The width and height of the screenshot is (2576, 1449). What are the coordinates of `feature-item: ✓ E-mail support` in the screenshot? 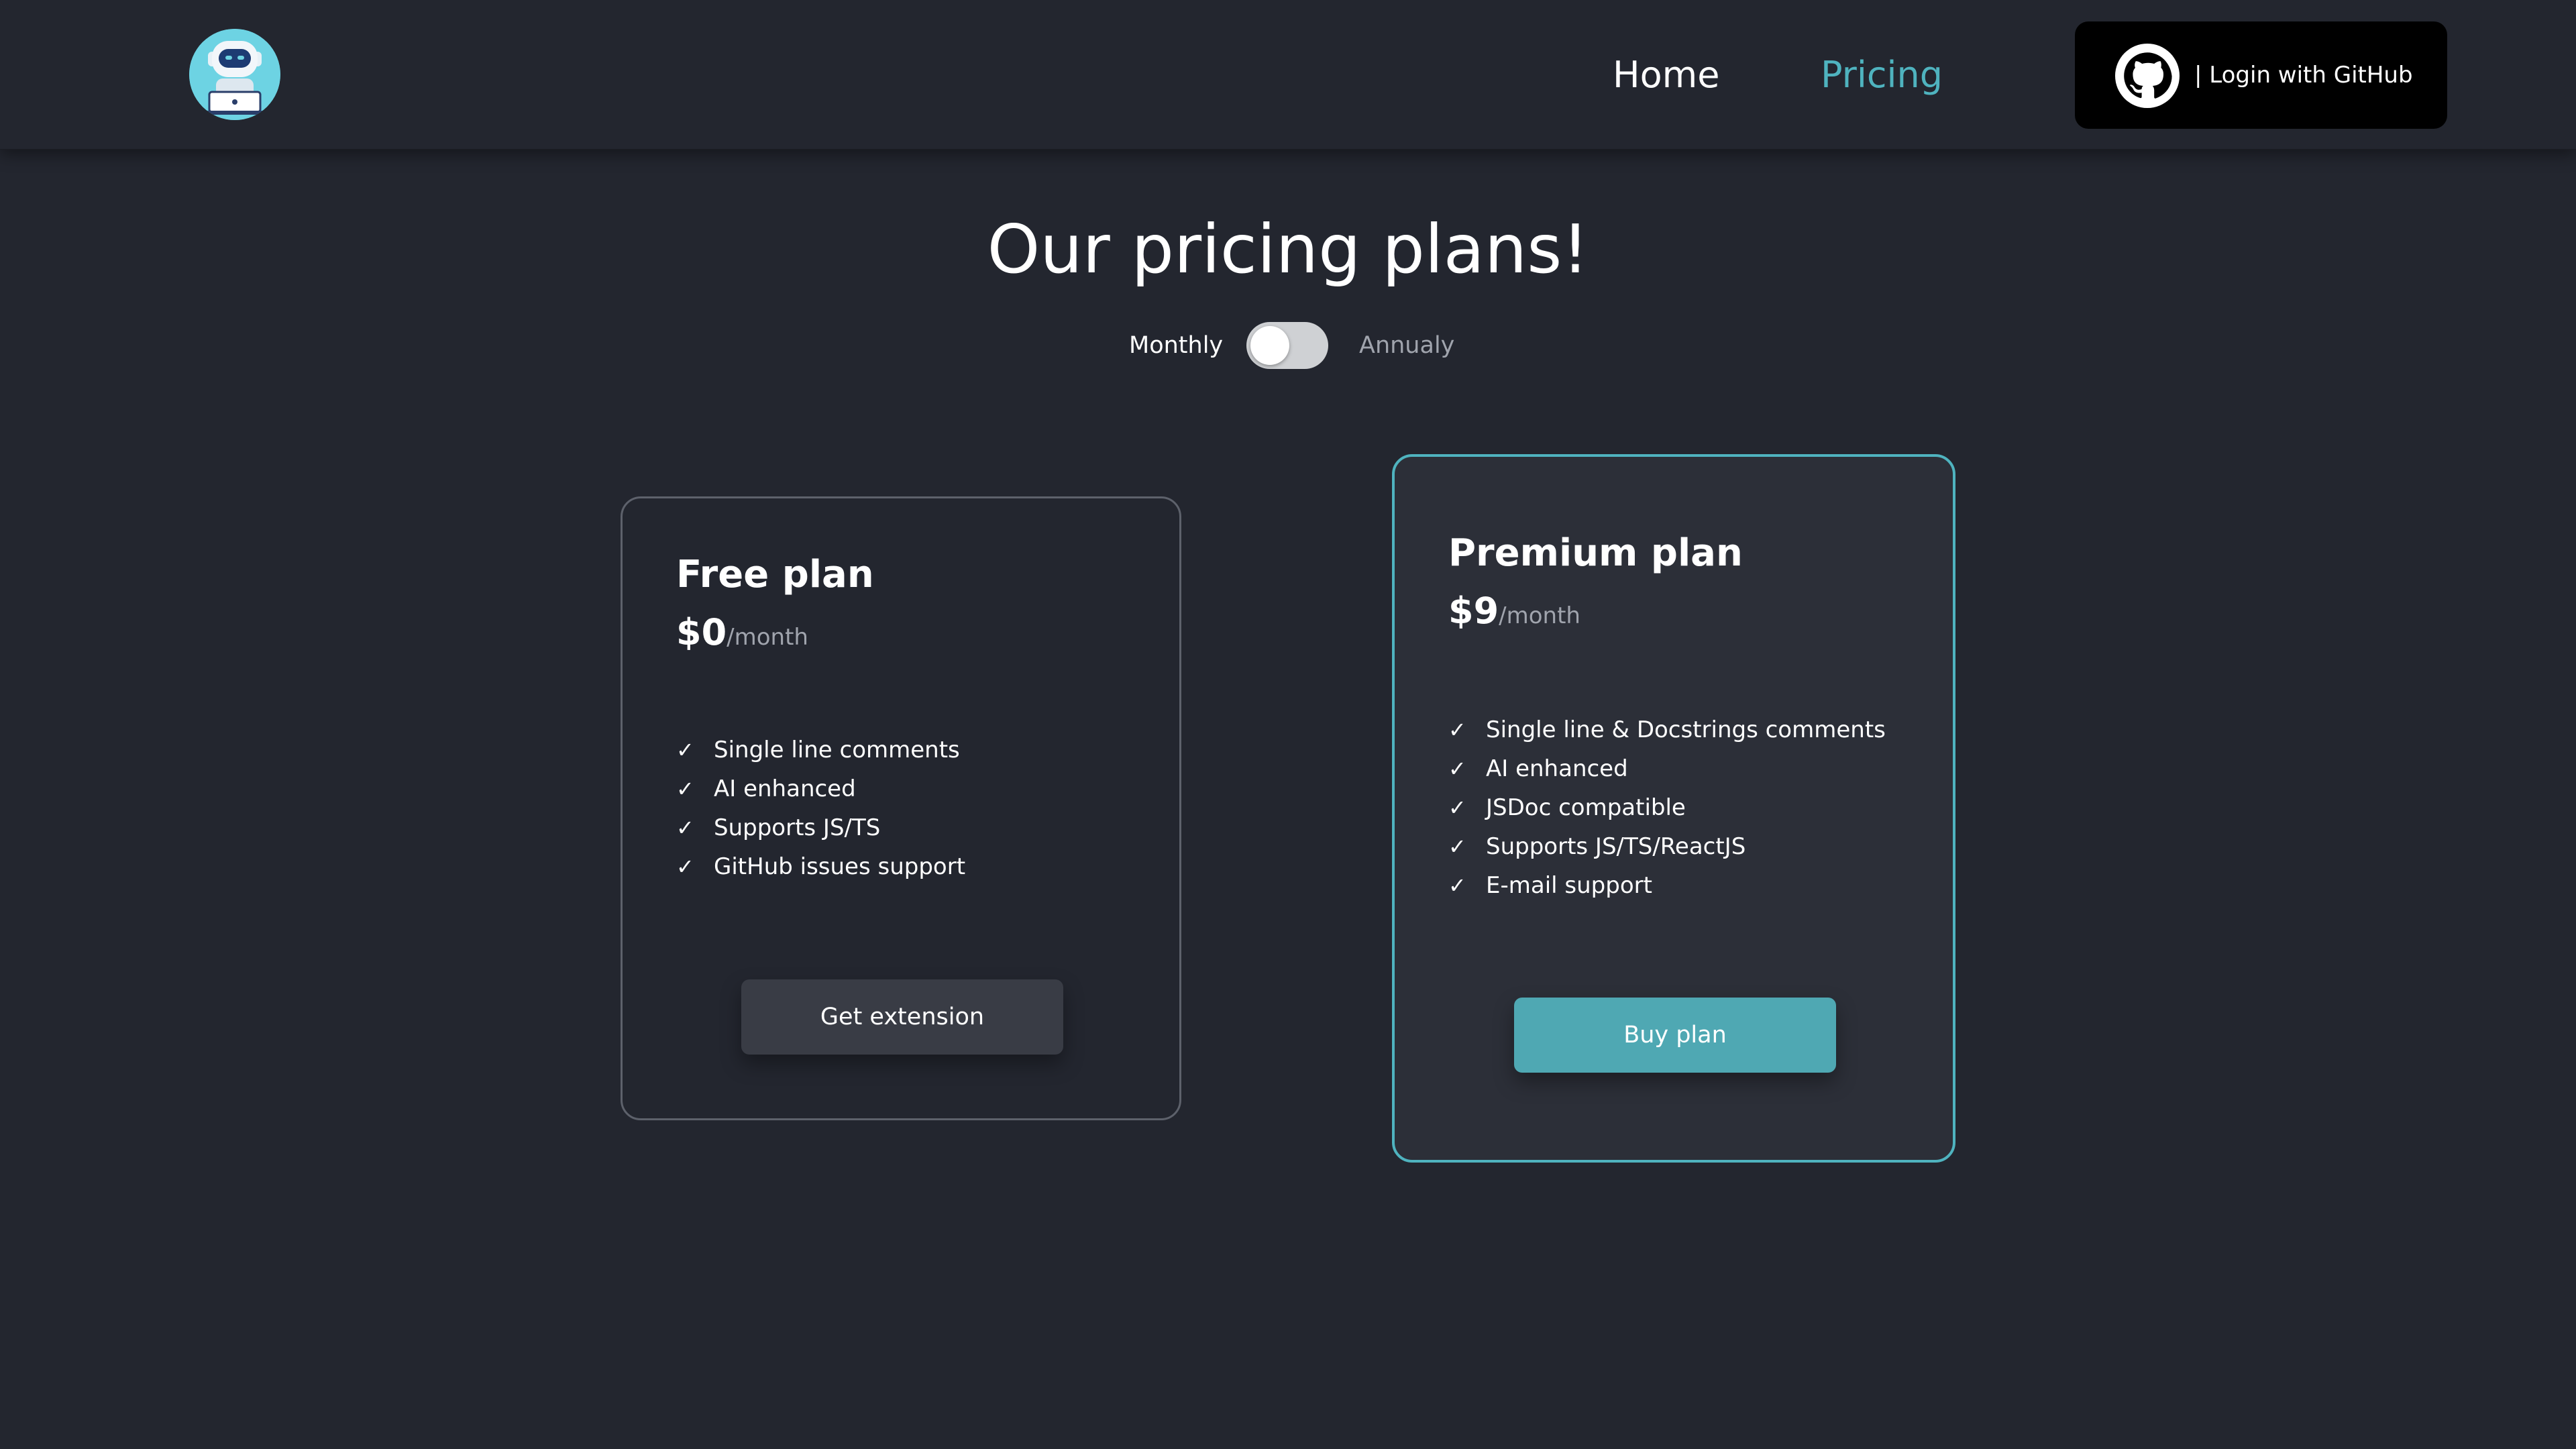 It's located at (1667, 885).